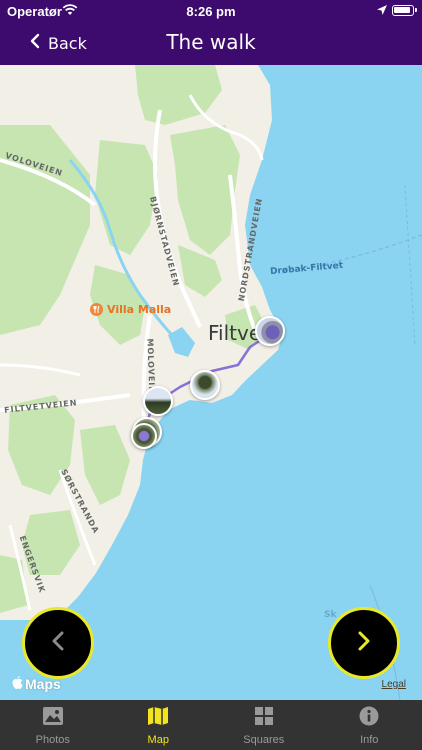  What do you see at coordinates (211, 43) in the screenshot?
I see `navigation-bar: Back The walk` at bounding box center [211, 43].